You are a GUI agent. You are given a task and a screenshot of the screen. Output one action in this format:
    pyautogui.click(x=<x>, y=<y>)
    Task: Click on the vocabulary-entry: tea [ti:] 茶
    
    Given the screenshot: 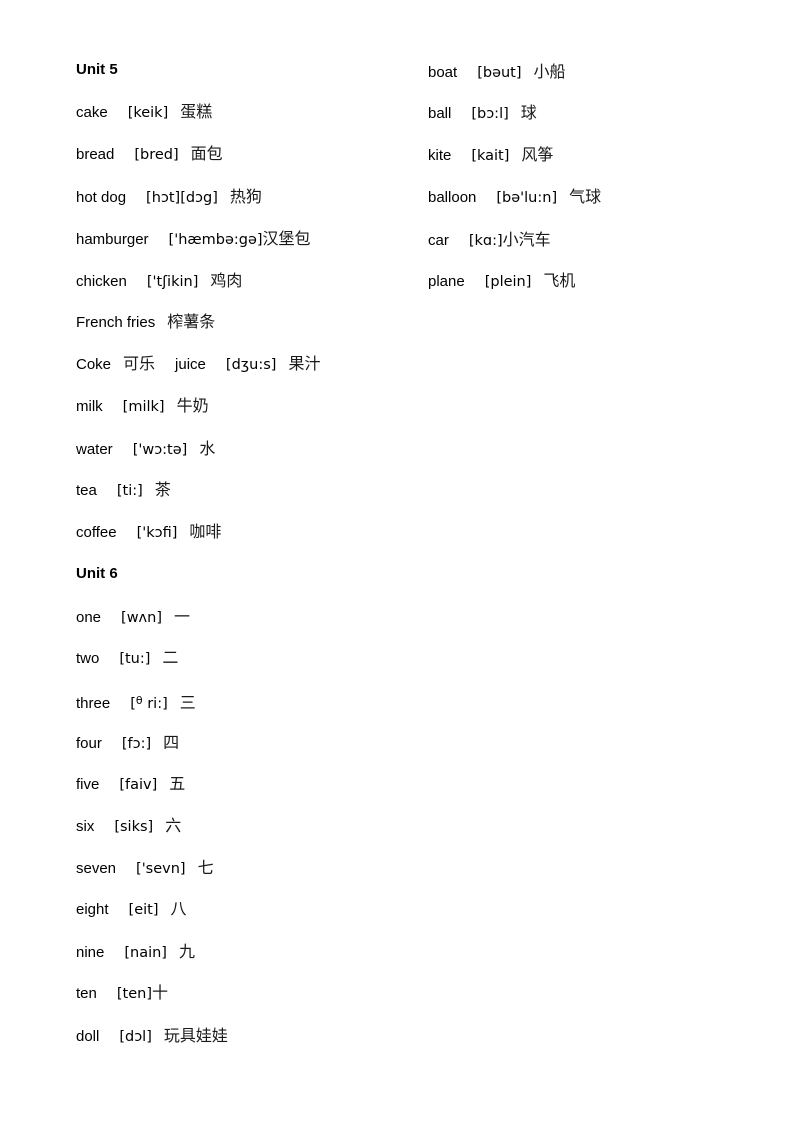 What is the action you would take?
    pyautogui.click(x=123, y=490)
    